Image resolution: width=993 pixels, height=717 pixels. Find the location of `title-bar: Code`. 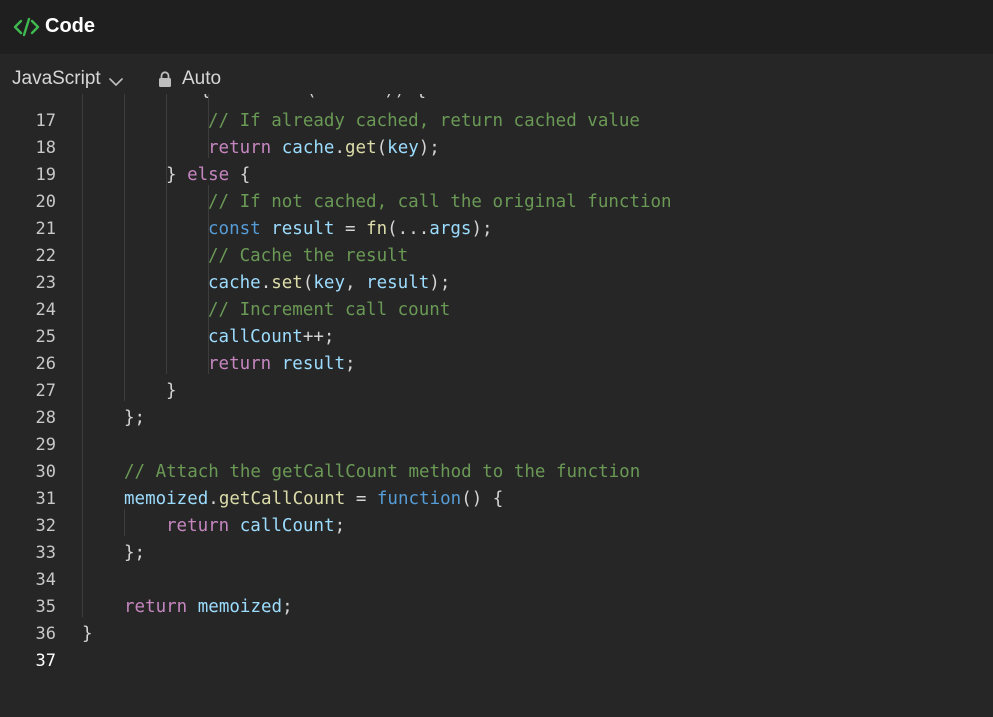

title-bar: Code is located at coordinates (496, 27).